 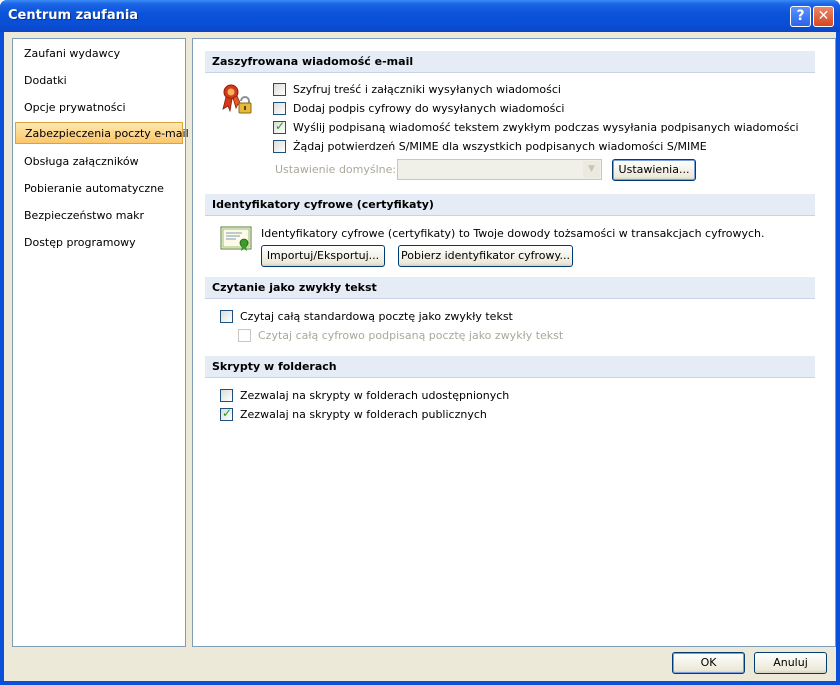 What do you see at coordinates (420, 16) in the screenshot?
I see `title-bar: Centrum zaufania ? ✕` at bounding box center [420, 16].